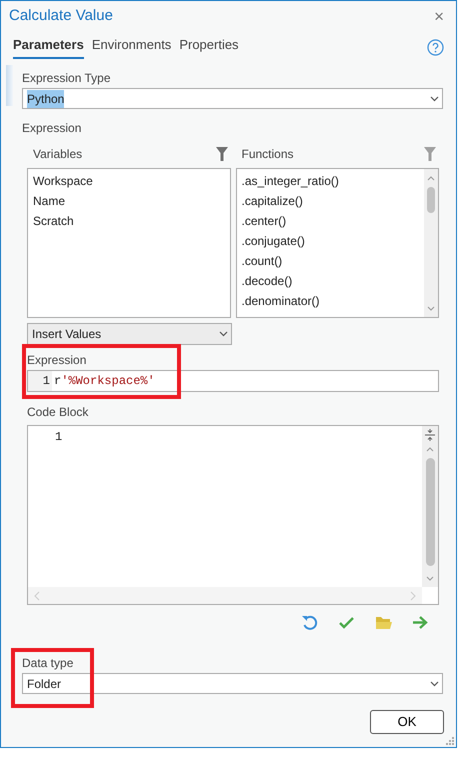  Describe the element at coordinates (421, 622) in the screenshot. I see `arrow-right-icon` at that location.